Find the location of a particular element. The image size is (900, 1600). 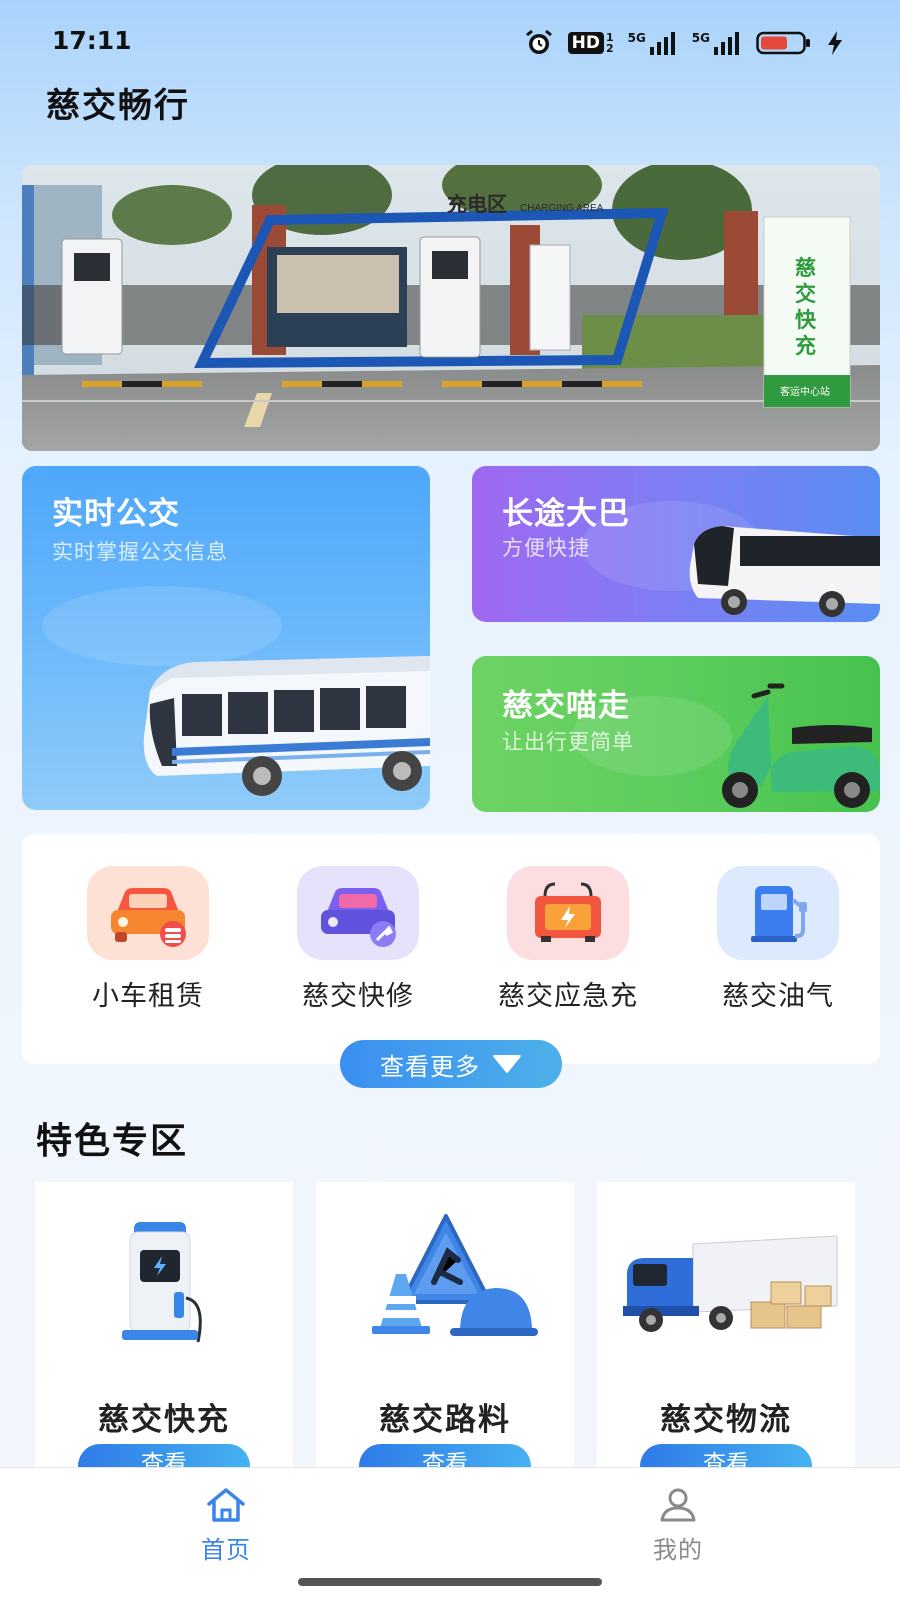

long-distance-bus-card: 长途大巴 方便快捷 is located at coordinates (676, 544).